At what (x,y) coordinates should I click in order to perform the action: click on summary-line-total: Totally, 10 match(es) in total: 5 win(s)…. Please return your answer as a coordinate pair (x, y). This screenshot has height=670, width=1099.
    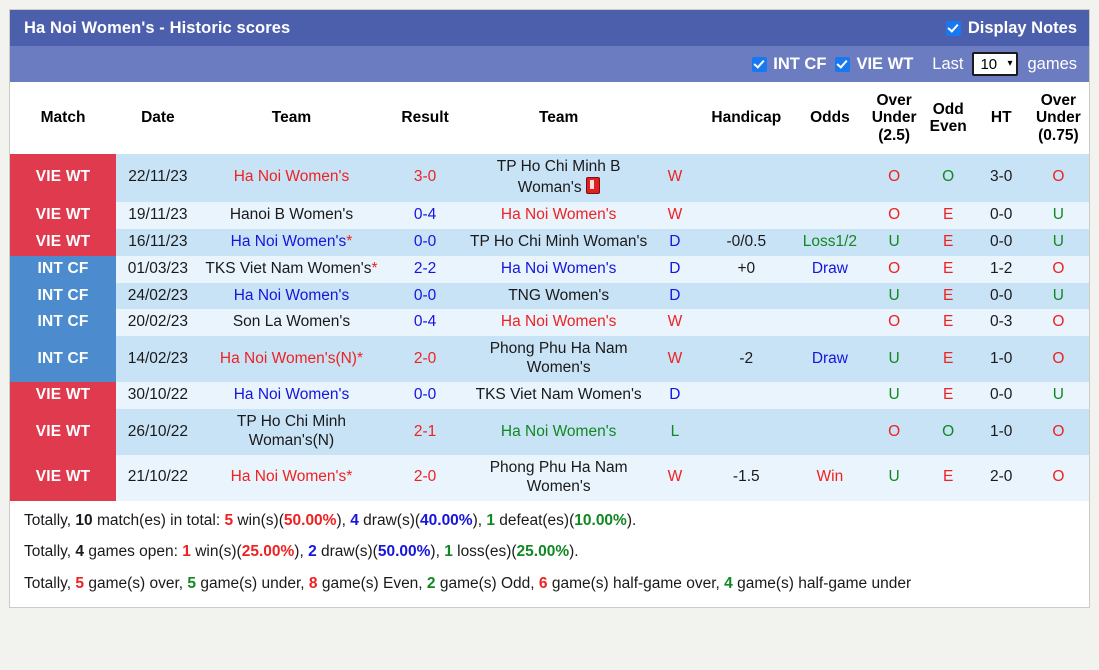
    Looking at the image, I should click on (549, 521).